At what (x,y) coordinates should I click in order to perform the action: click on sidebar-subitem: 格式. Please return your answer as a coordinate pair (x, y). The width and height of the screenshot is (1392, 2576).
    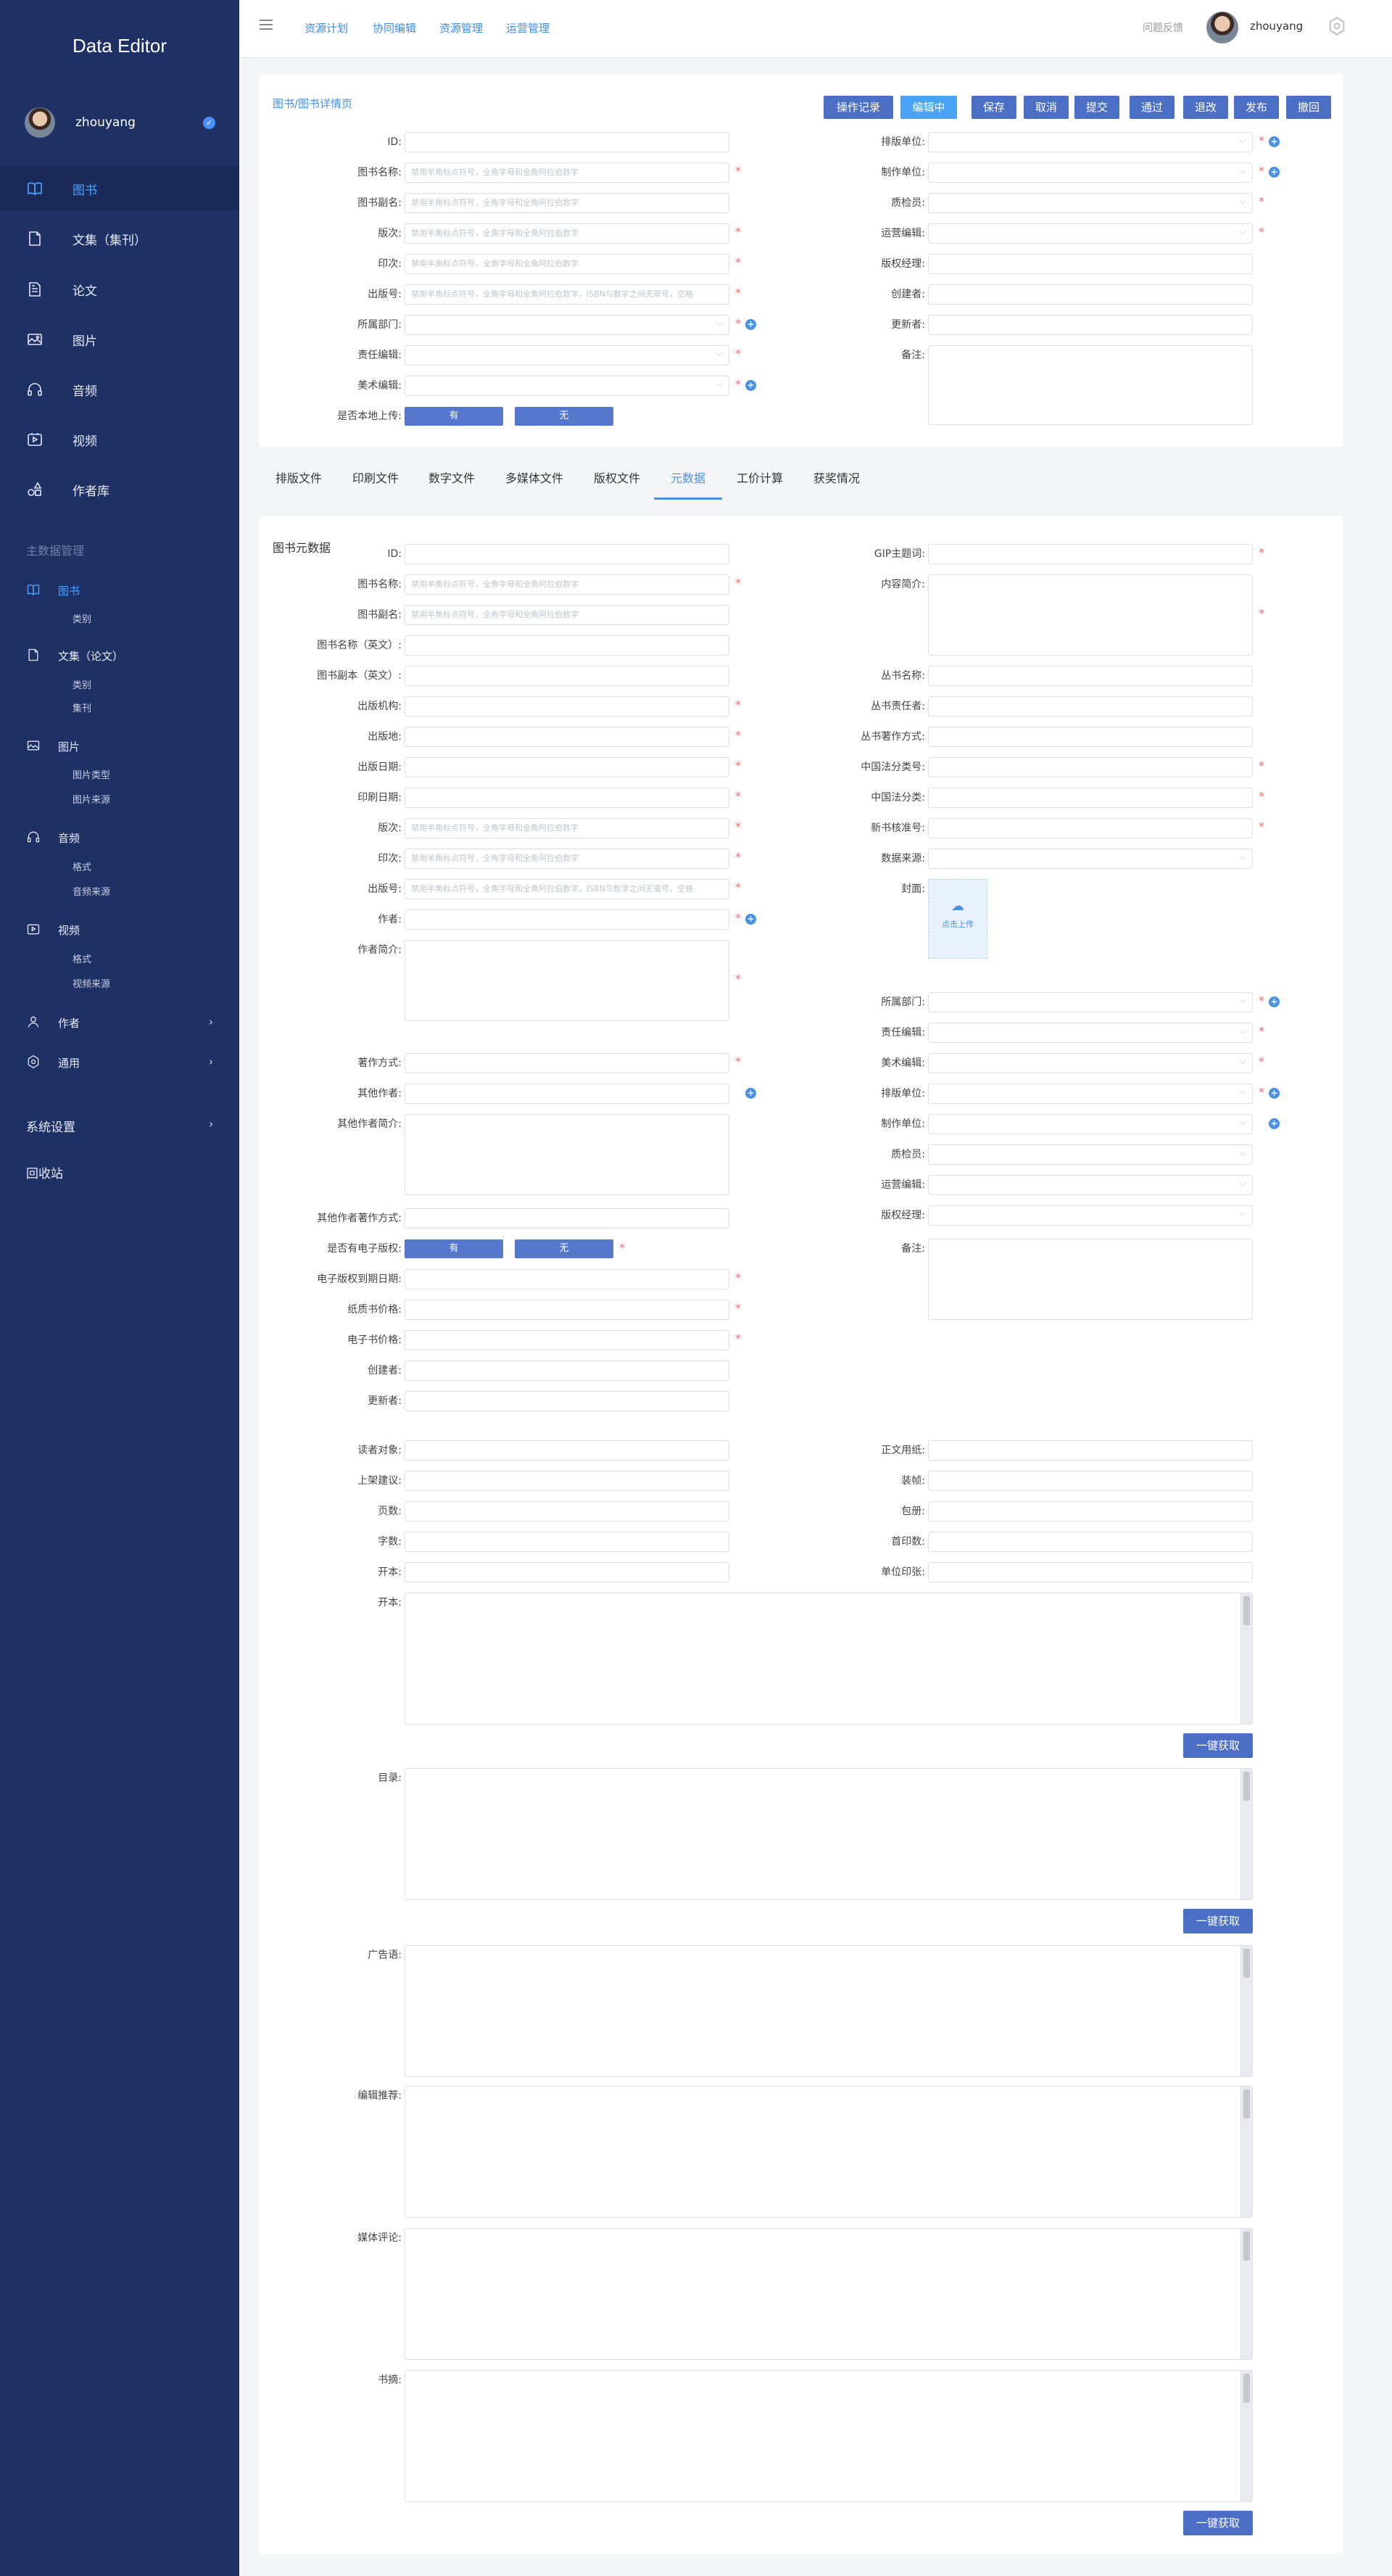
    Looking at the image, I should click on (81, 866).